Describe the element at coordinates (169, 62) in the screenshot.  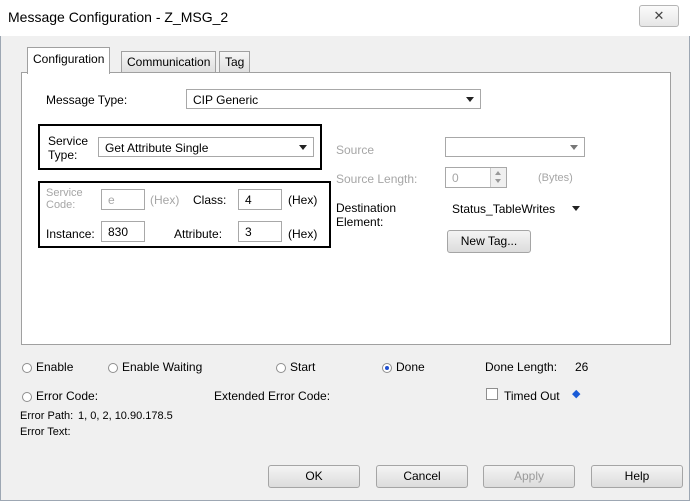
I see `tab-communication: Communication` at that location.